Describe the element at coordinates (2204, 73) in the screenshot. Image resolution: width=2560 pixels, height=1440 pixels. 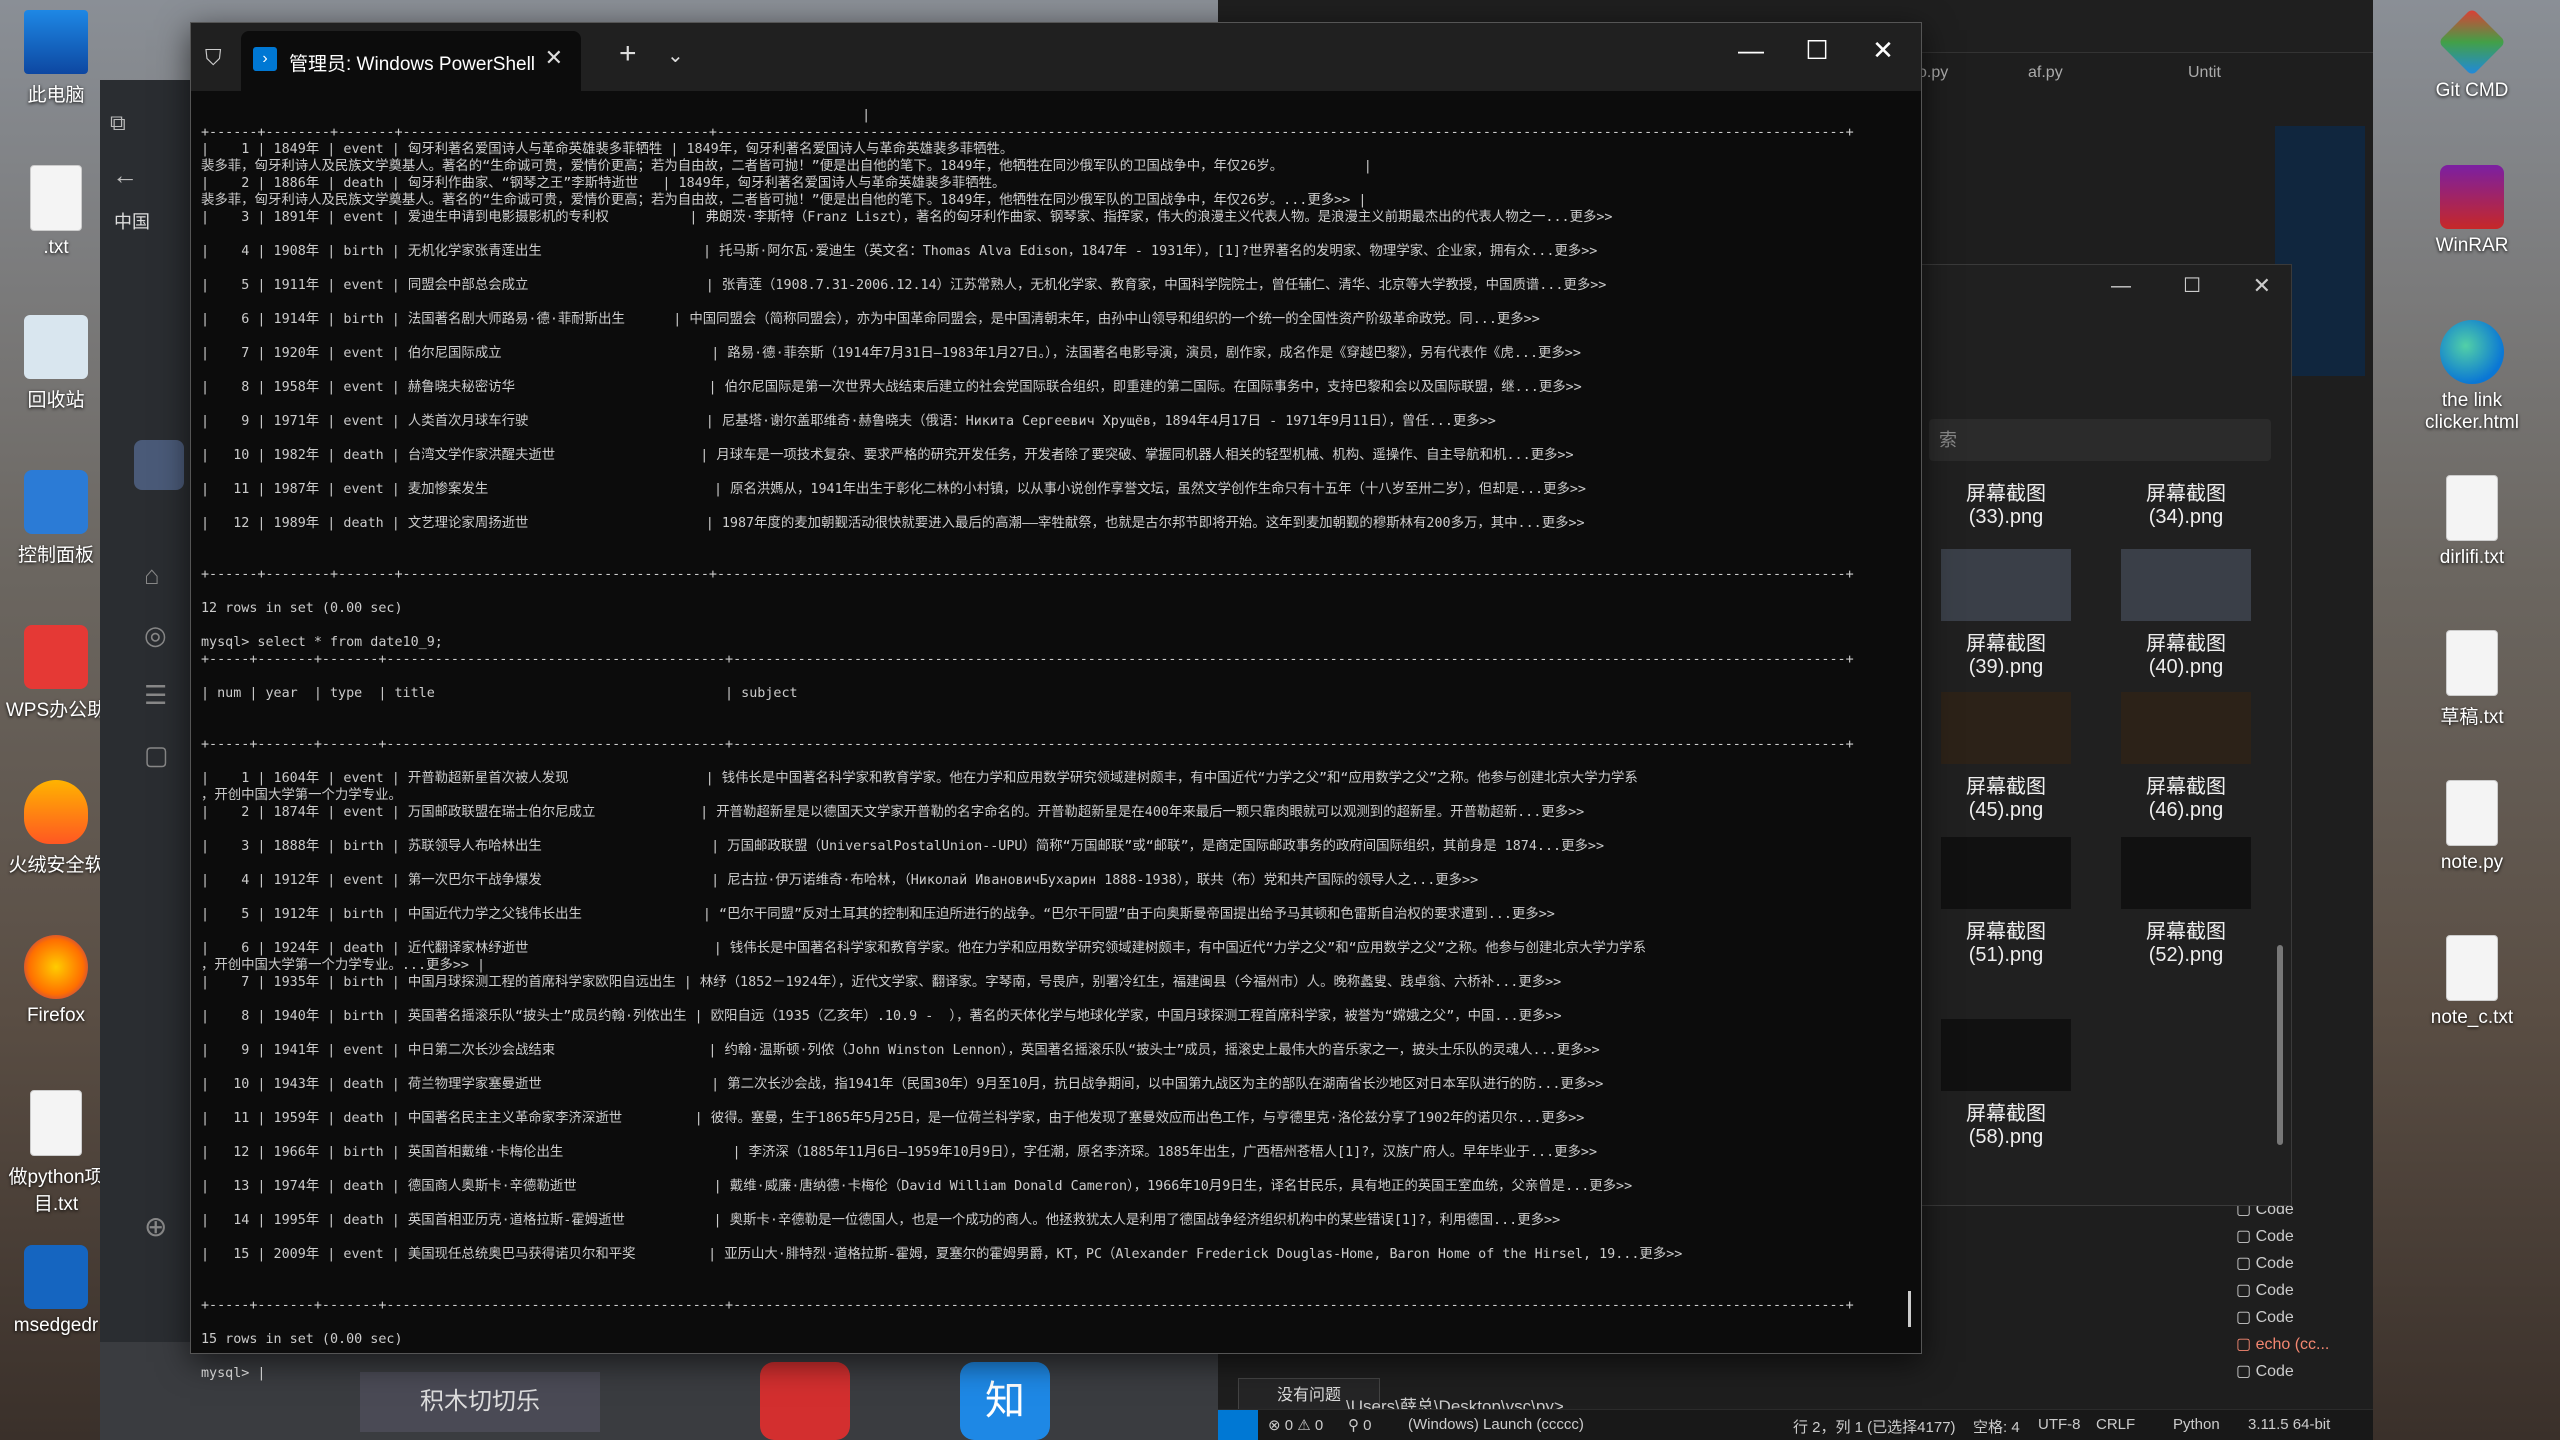
I see `tab-untitled: Untit` at that location.